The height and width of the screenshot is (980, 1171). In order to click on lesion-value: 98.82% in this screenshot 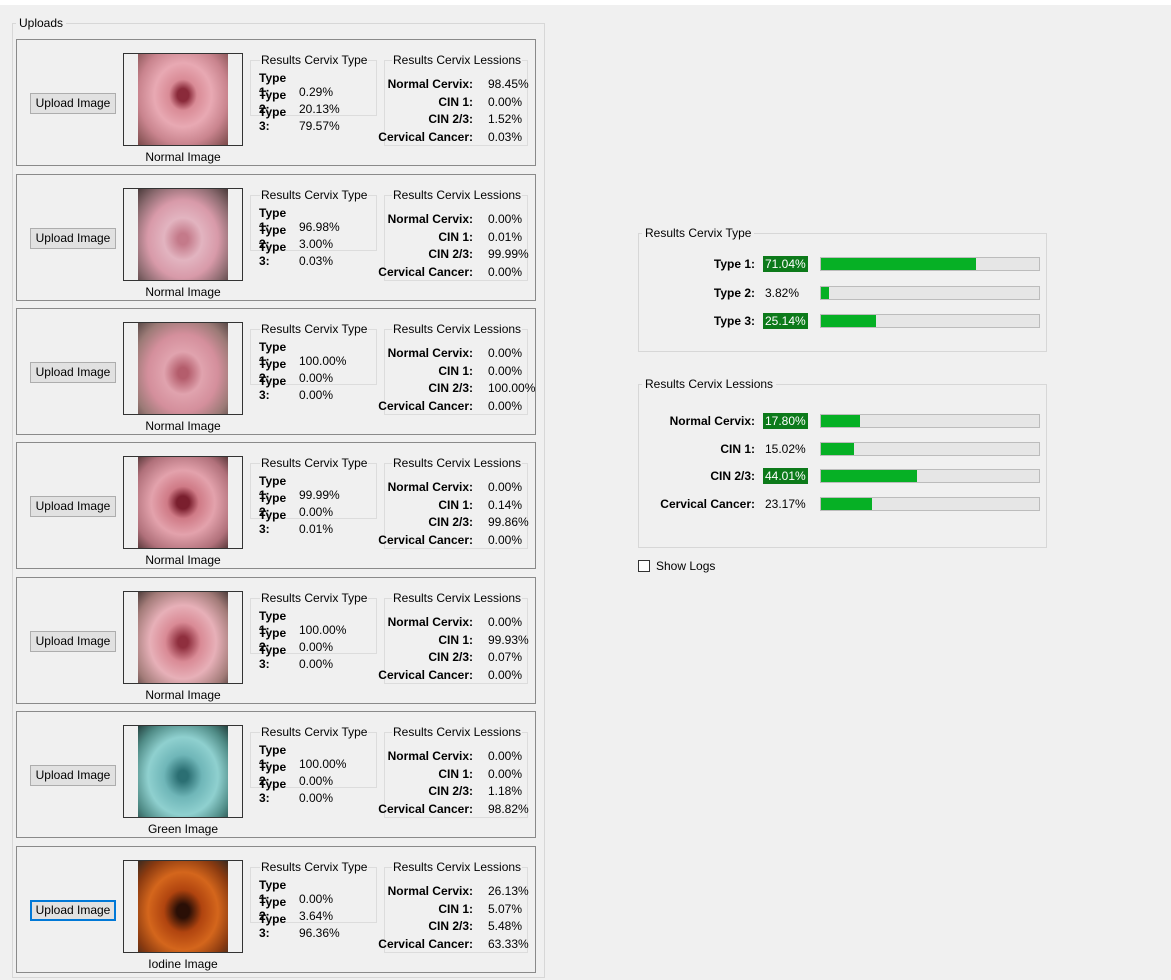, I will do `click(508, 808)`.